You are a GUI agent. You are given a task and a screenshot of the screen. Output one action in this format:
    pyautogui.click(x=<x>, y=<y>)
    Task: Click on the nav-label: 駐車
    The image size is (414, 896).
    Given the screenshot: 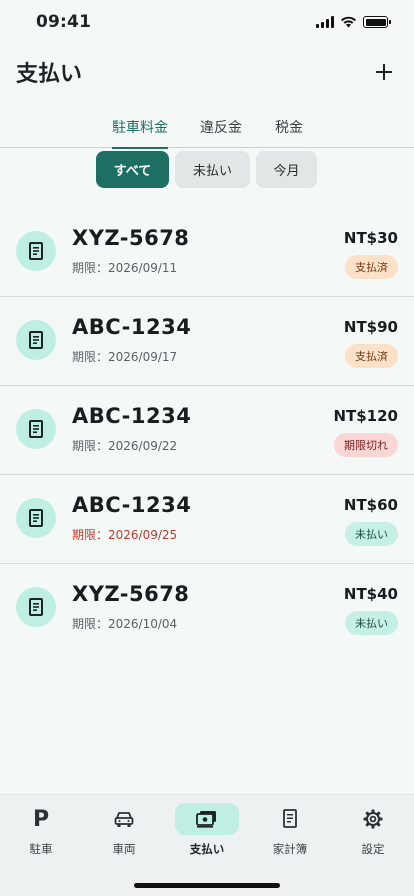 What is the action you would take?
    pyautogui.click(x=41, y=849)
    